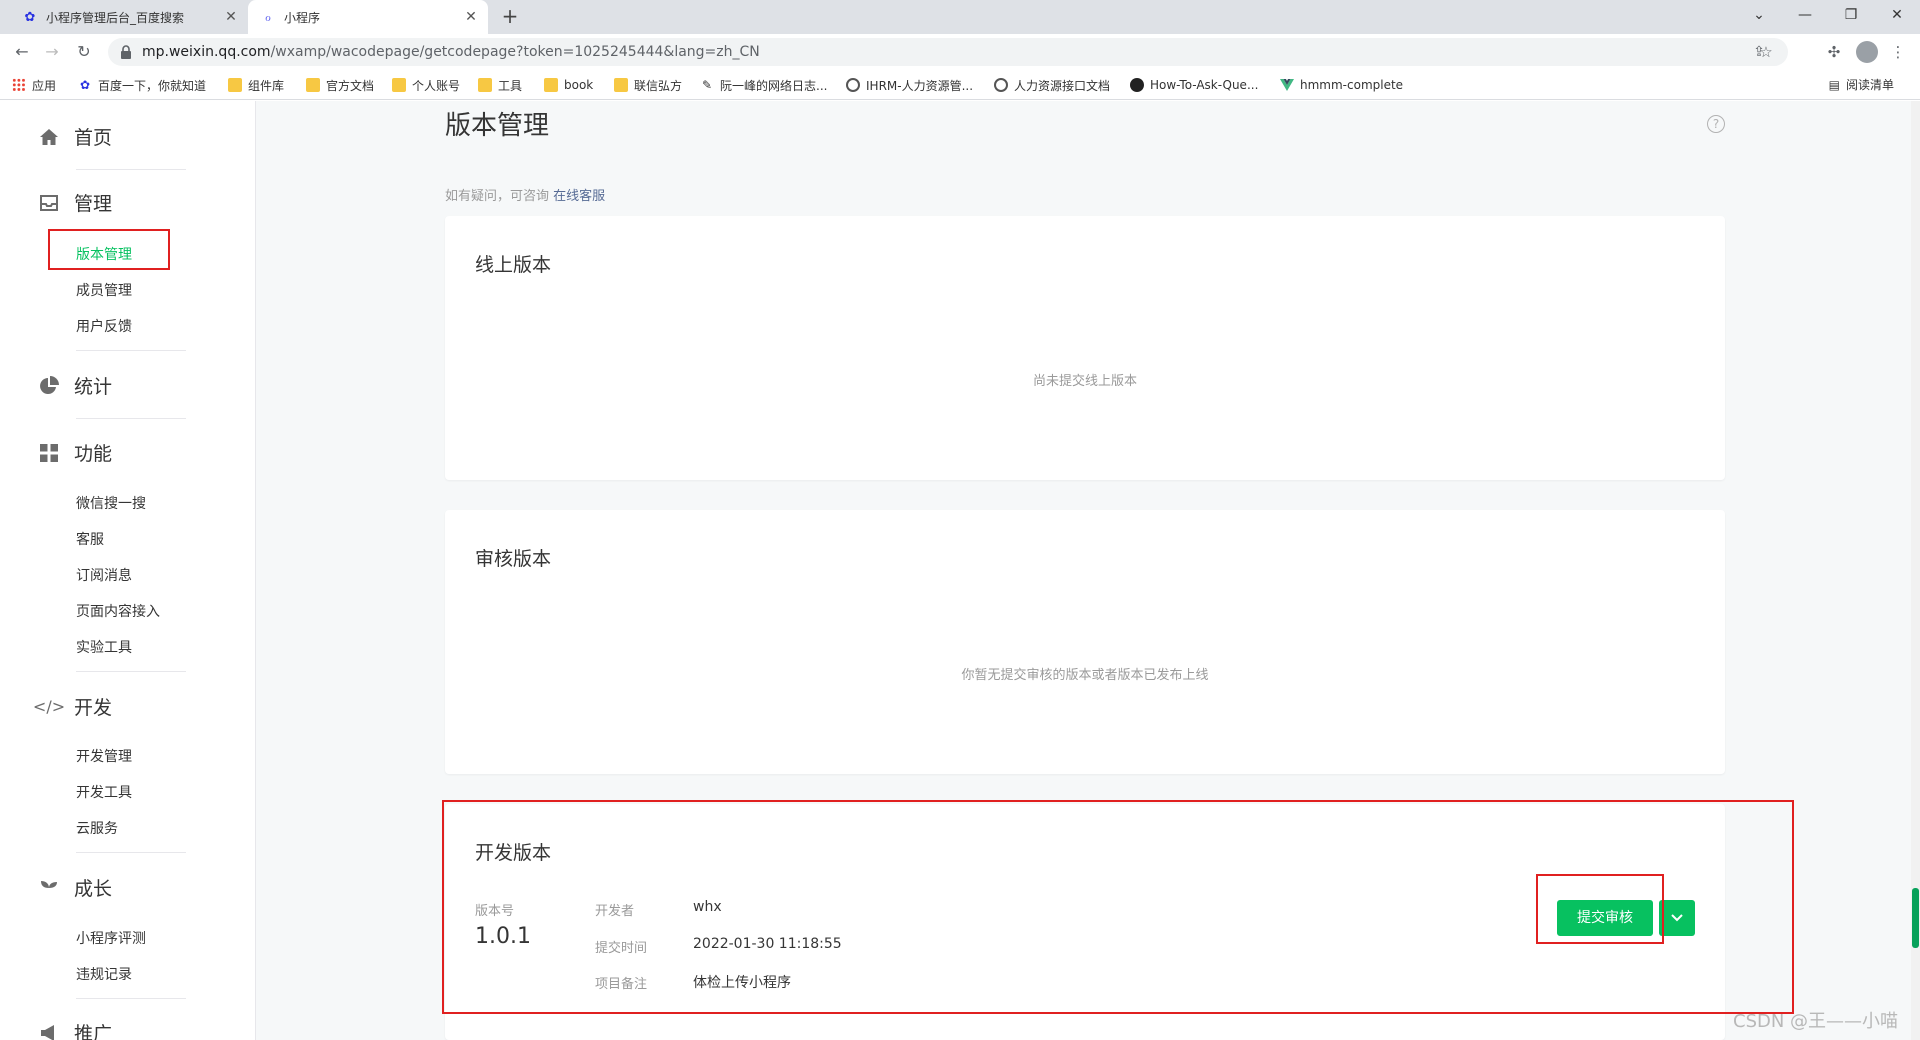 This screenshot has height=1040, width=1920. What do you see at coordinates (1915, 570) in the screenshot?
I see `page-scrollbar` at bounding box center [1915, 570].